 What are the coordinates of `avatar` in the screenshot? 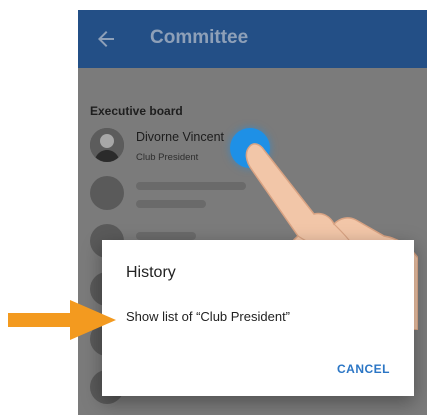 It's located at (107, 145).